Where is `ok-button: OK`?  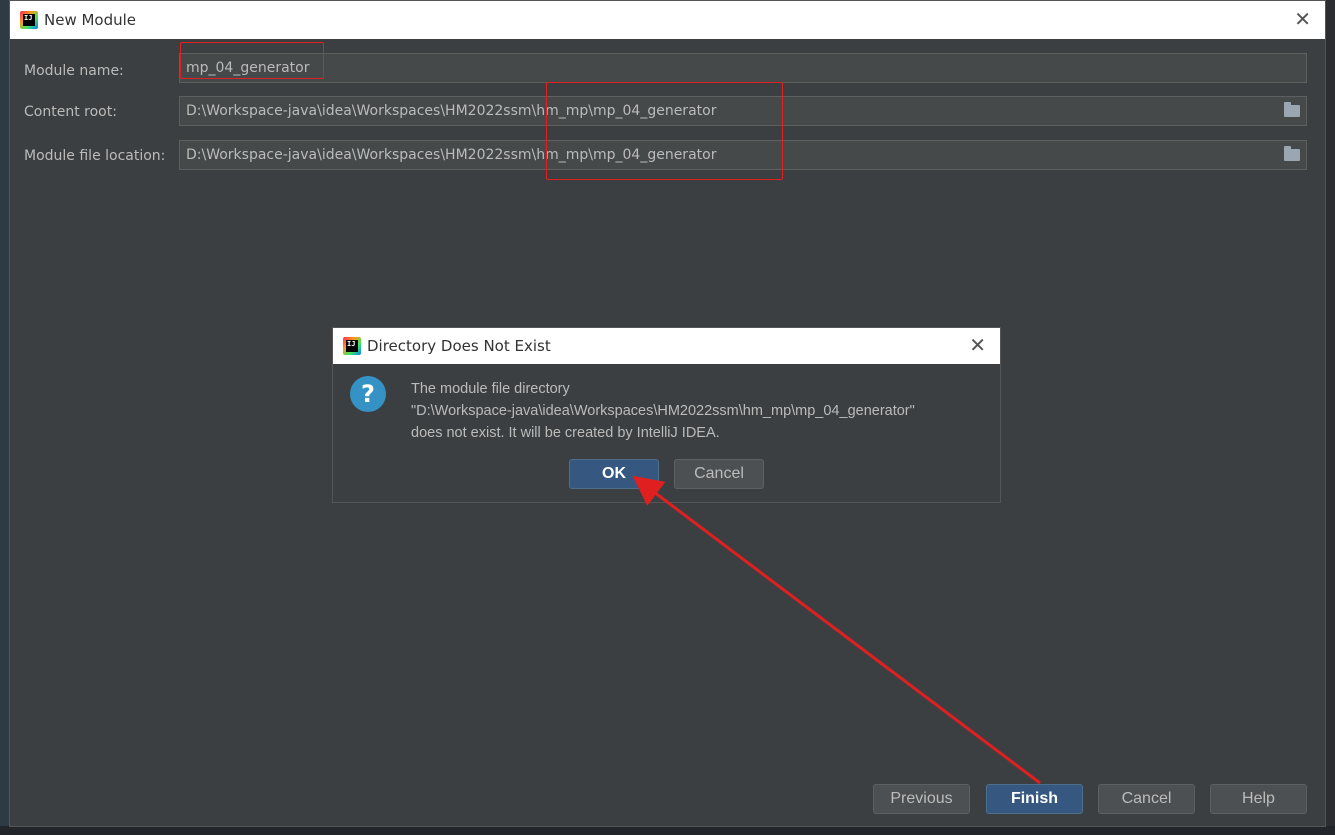
ok-button: OK is located at coordinates (614, 474).